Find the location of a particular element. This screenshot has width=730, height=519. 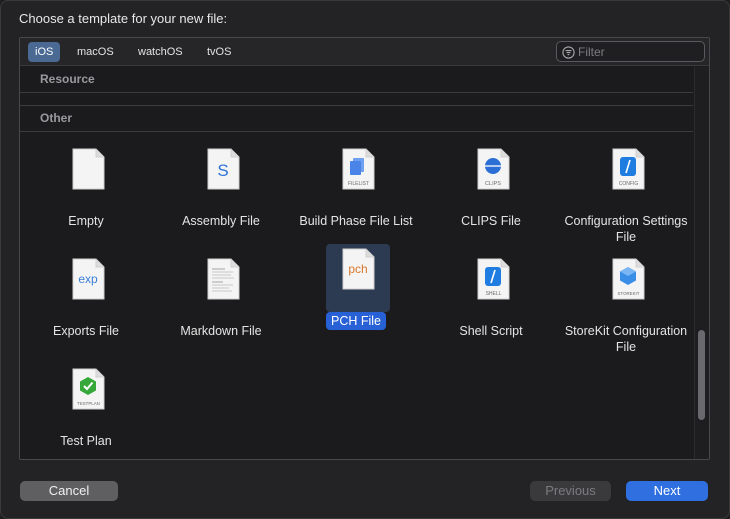

icon-glyph: STOREKIT is located at coordinates (629, 293).